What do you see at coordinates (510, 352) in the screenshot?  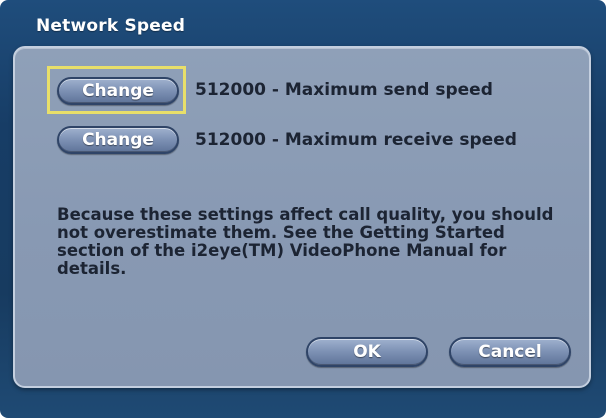 I see `cancel-button: Cancel` at bounding box center [510, 352].